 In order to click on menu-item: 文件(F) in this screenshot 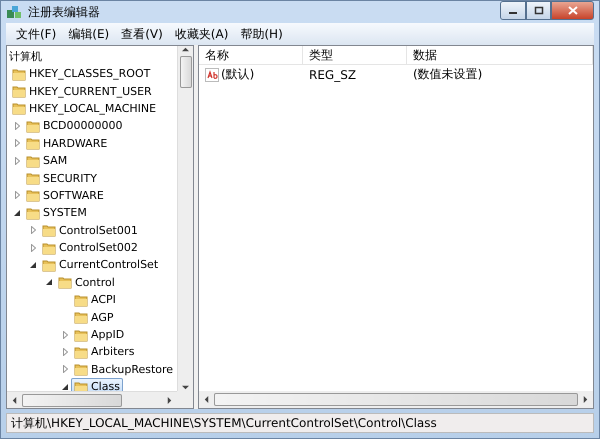, I will do `click(36, 34)`.